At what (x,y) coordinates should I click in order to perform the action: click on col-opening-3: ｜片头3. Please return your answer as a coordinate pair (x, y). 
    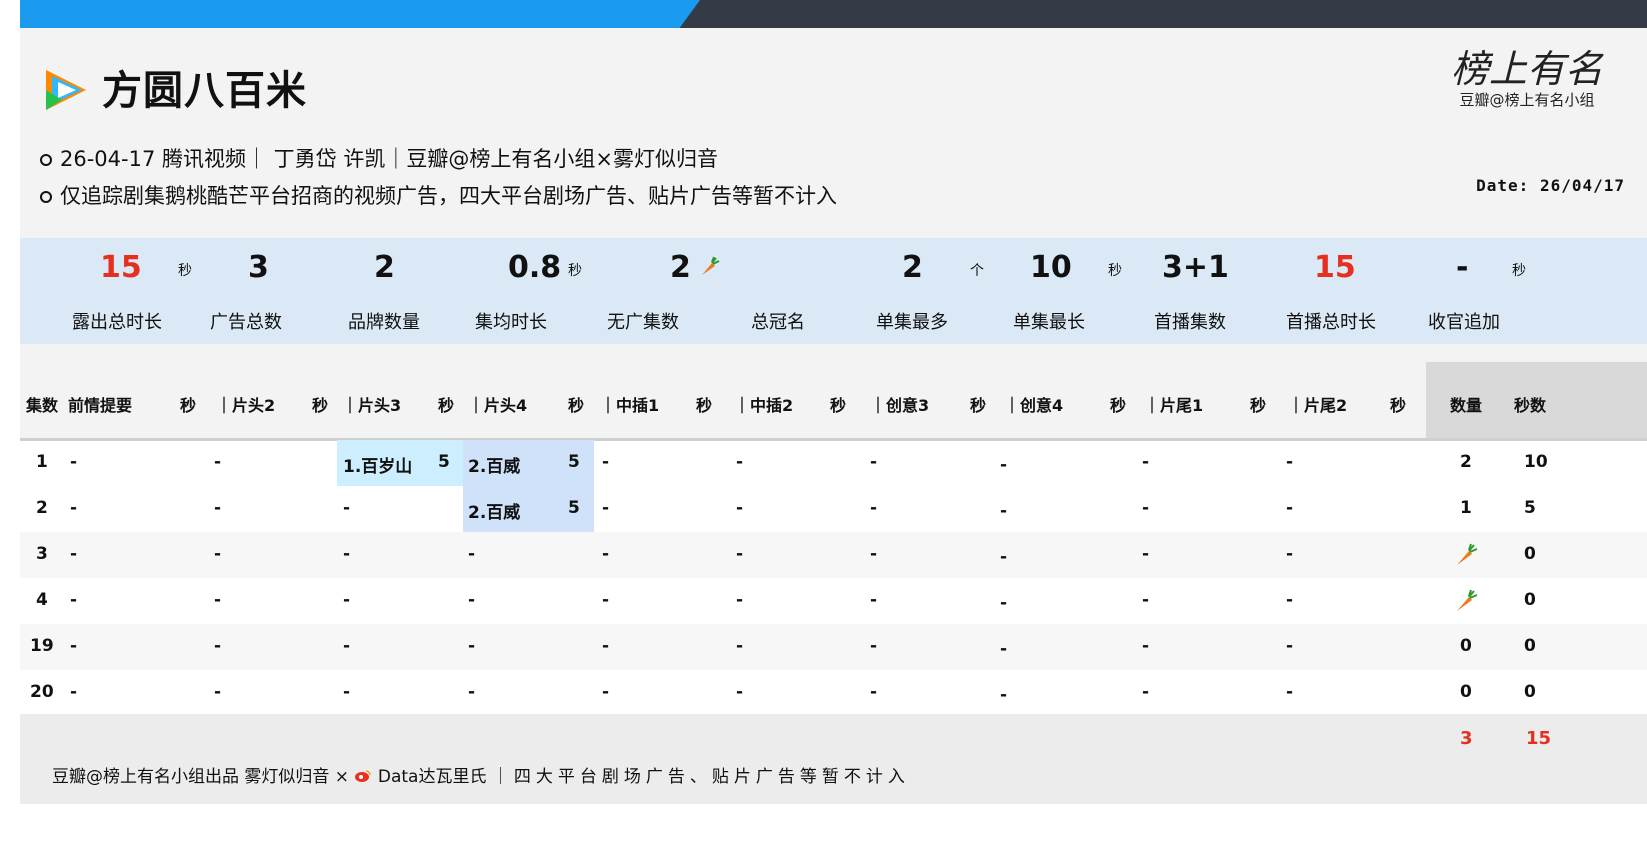
    Looking at the image, I should click on (372, 405).